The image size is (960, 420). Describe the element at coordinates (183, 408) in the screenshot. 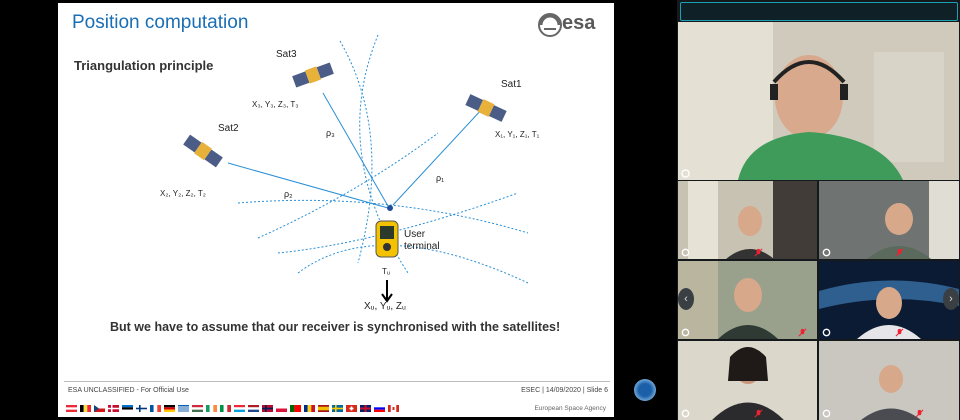

I see `greece-flag-icon` at that location.